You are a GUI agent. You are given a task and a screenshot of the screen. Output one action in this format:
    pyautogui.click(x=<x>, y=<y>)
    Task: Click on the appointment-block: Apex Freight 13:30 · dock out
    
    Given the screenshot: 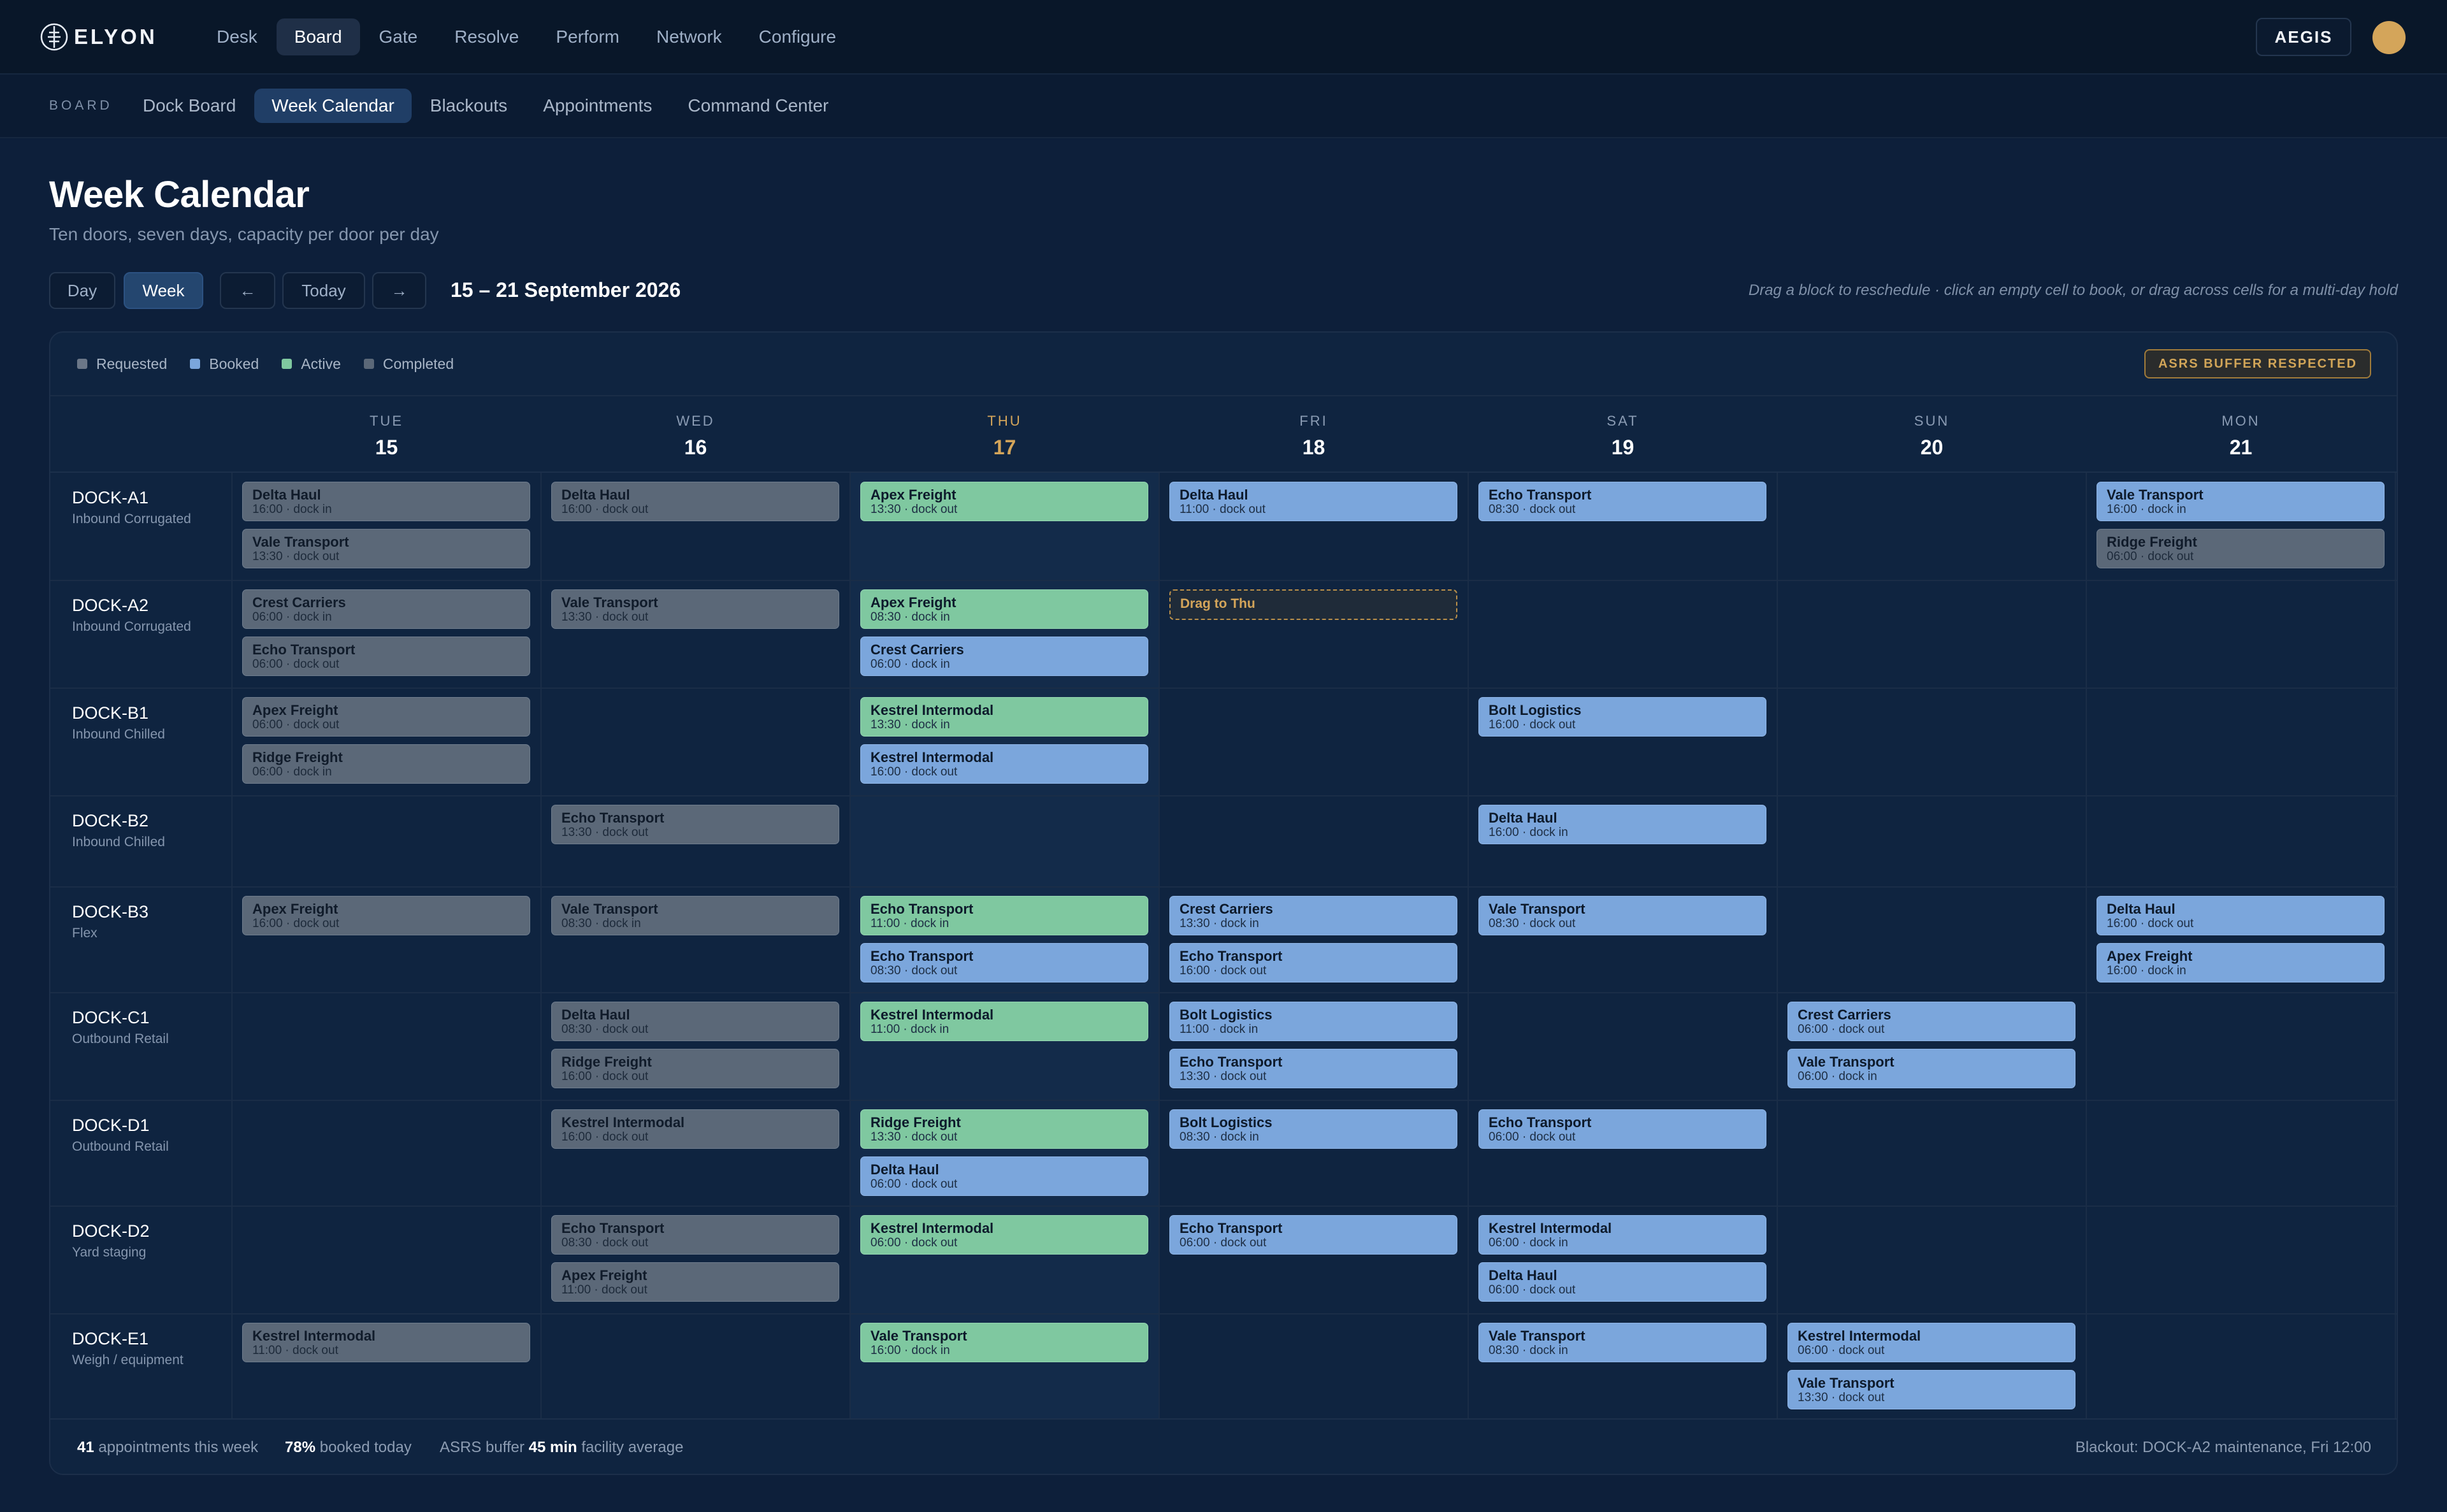 What is the action you would take?
    pyautogui.click(x=1004, y=501)
    